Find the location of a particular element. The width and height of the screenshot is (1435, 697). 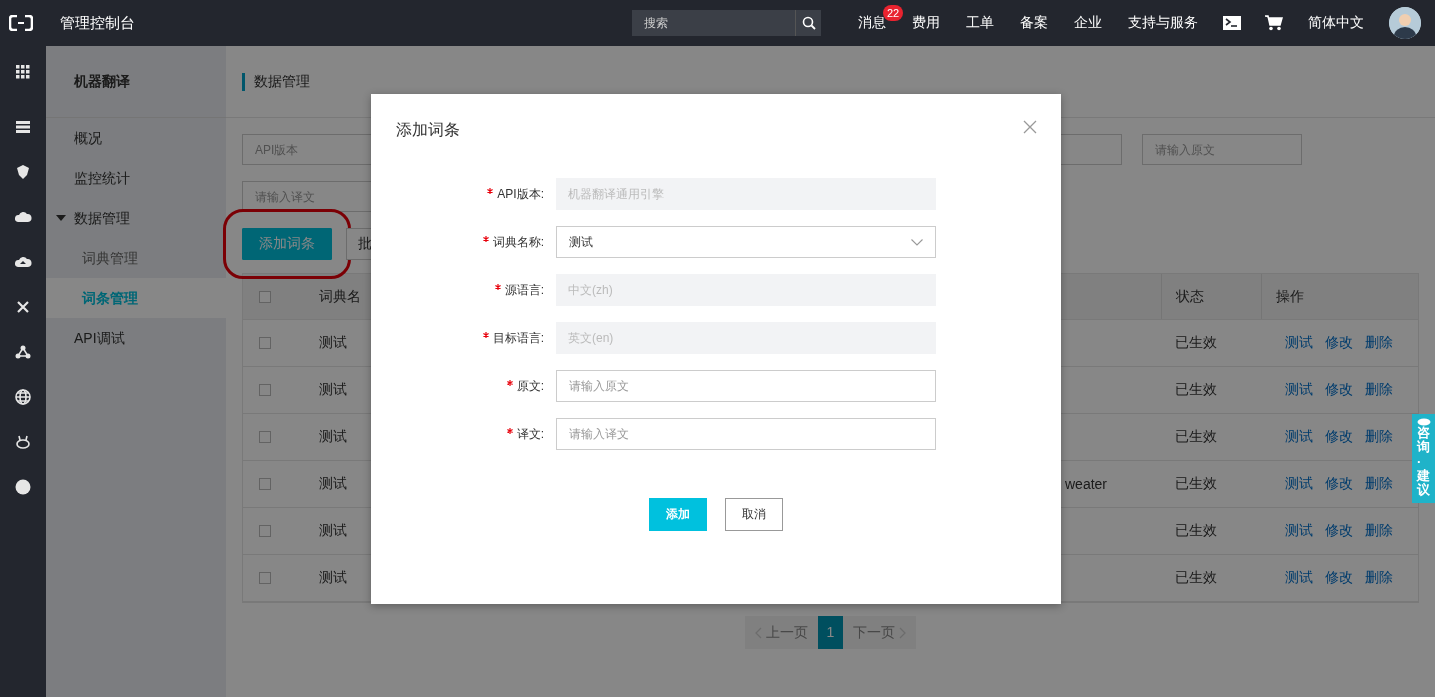

field-label: 译文: is located at coordinates (530, 433).